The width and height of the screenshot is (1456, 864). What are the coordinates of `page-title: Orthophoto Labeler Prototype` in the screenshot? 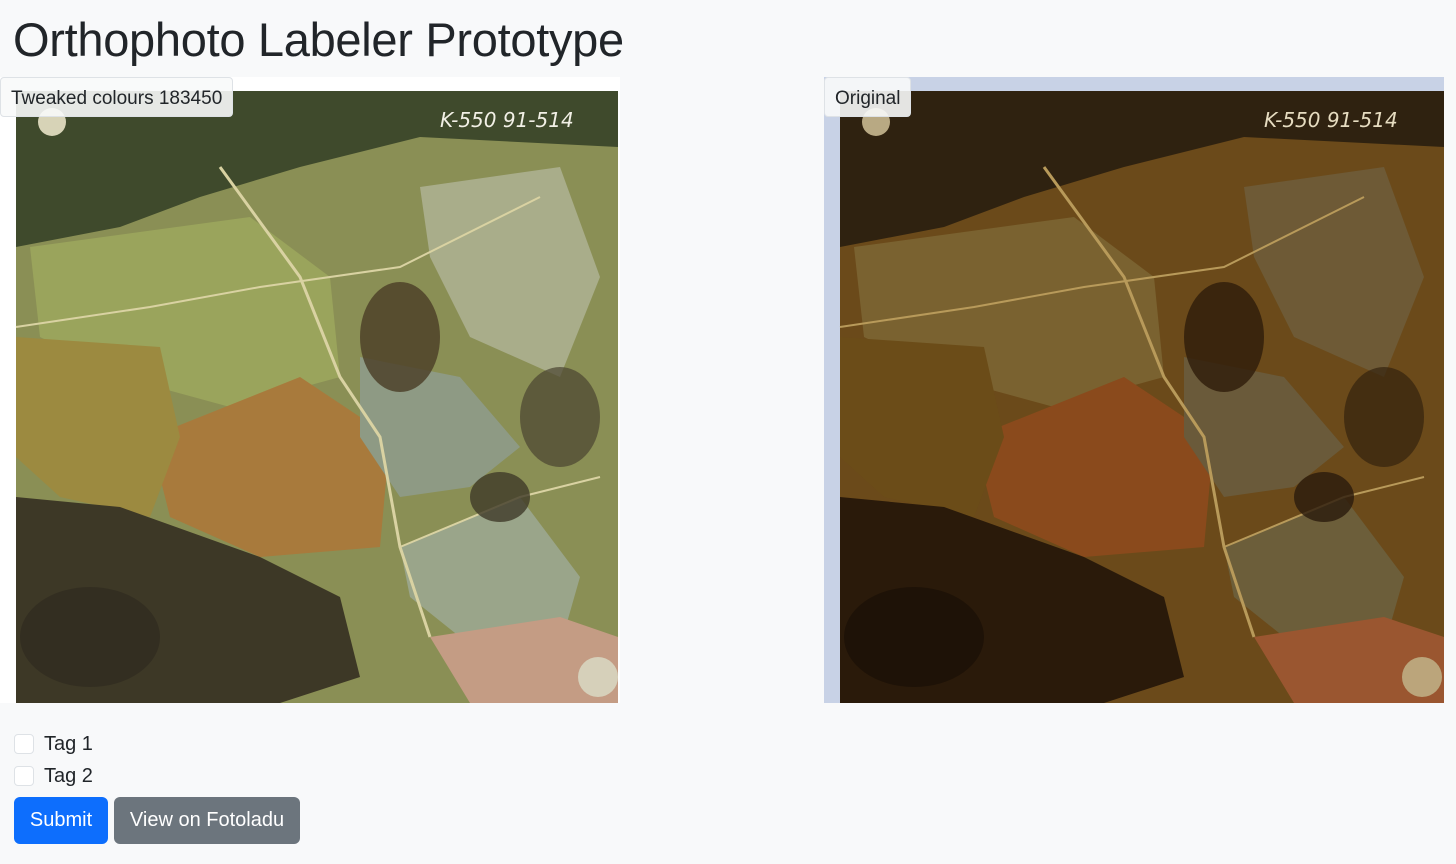 It's located at (318, 39).